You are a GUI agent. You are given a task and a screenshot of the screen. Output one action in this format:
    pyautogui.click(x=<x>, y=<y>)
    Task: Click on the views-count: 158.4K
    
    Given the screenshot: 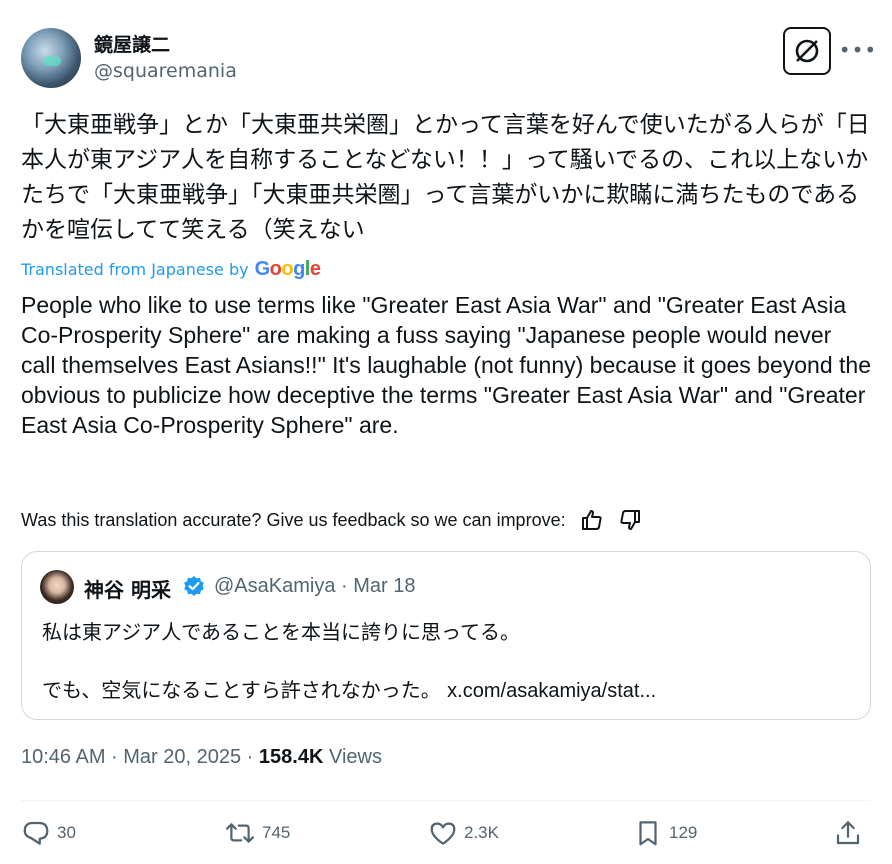 What is the action you would take?
    pyautogui.click(x=291, y=757)
    